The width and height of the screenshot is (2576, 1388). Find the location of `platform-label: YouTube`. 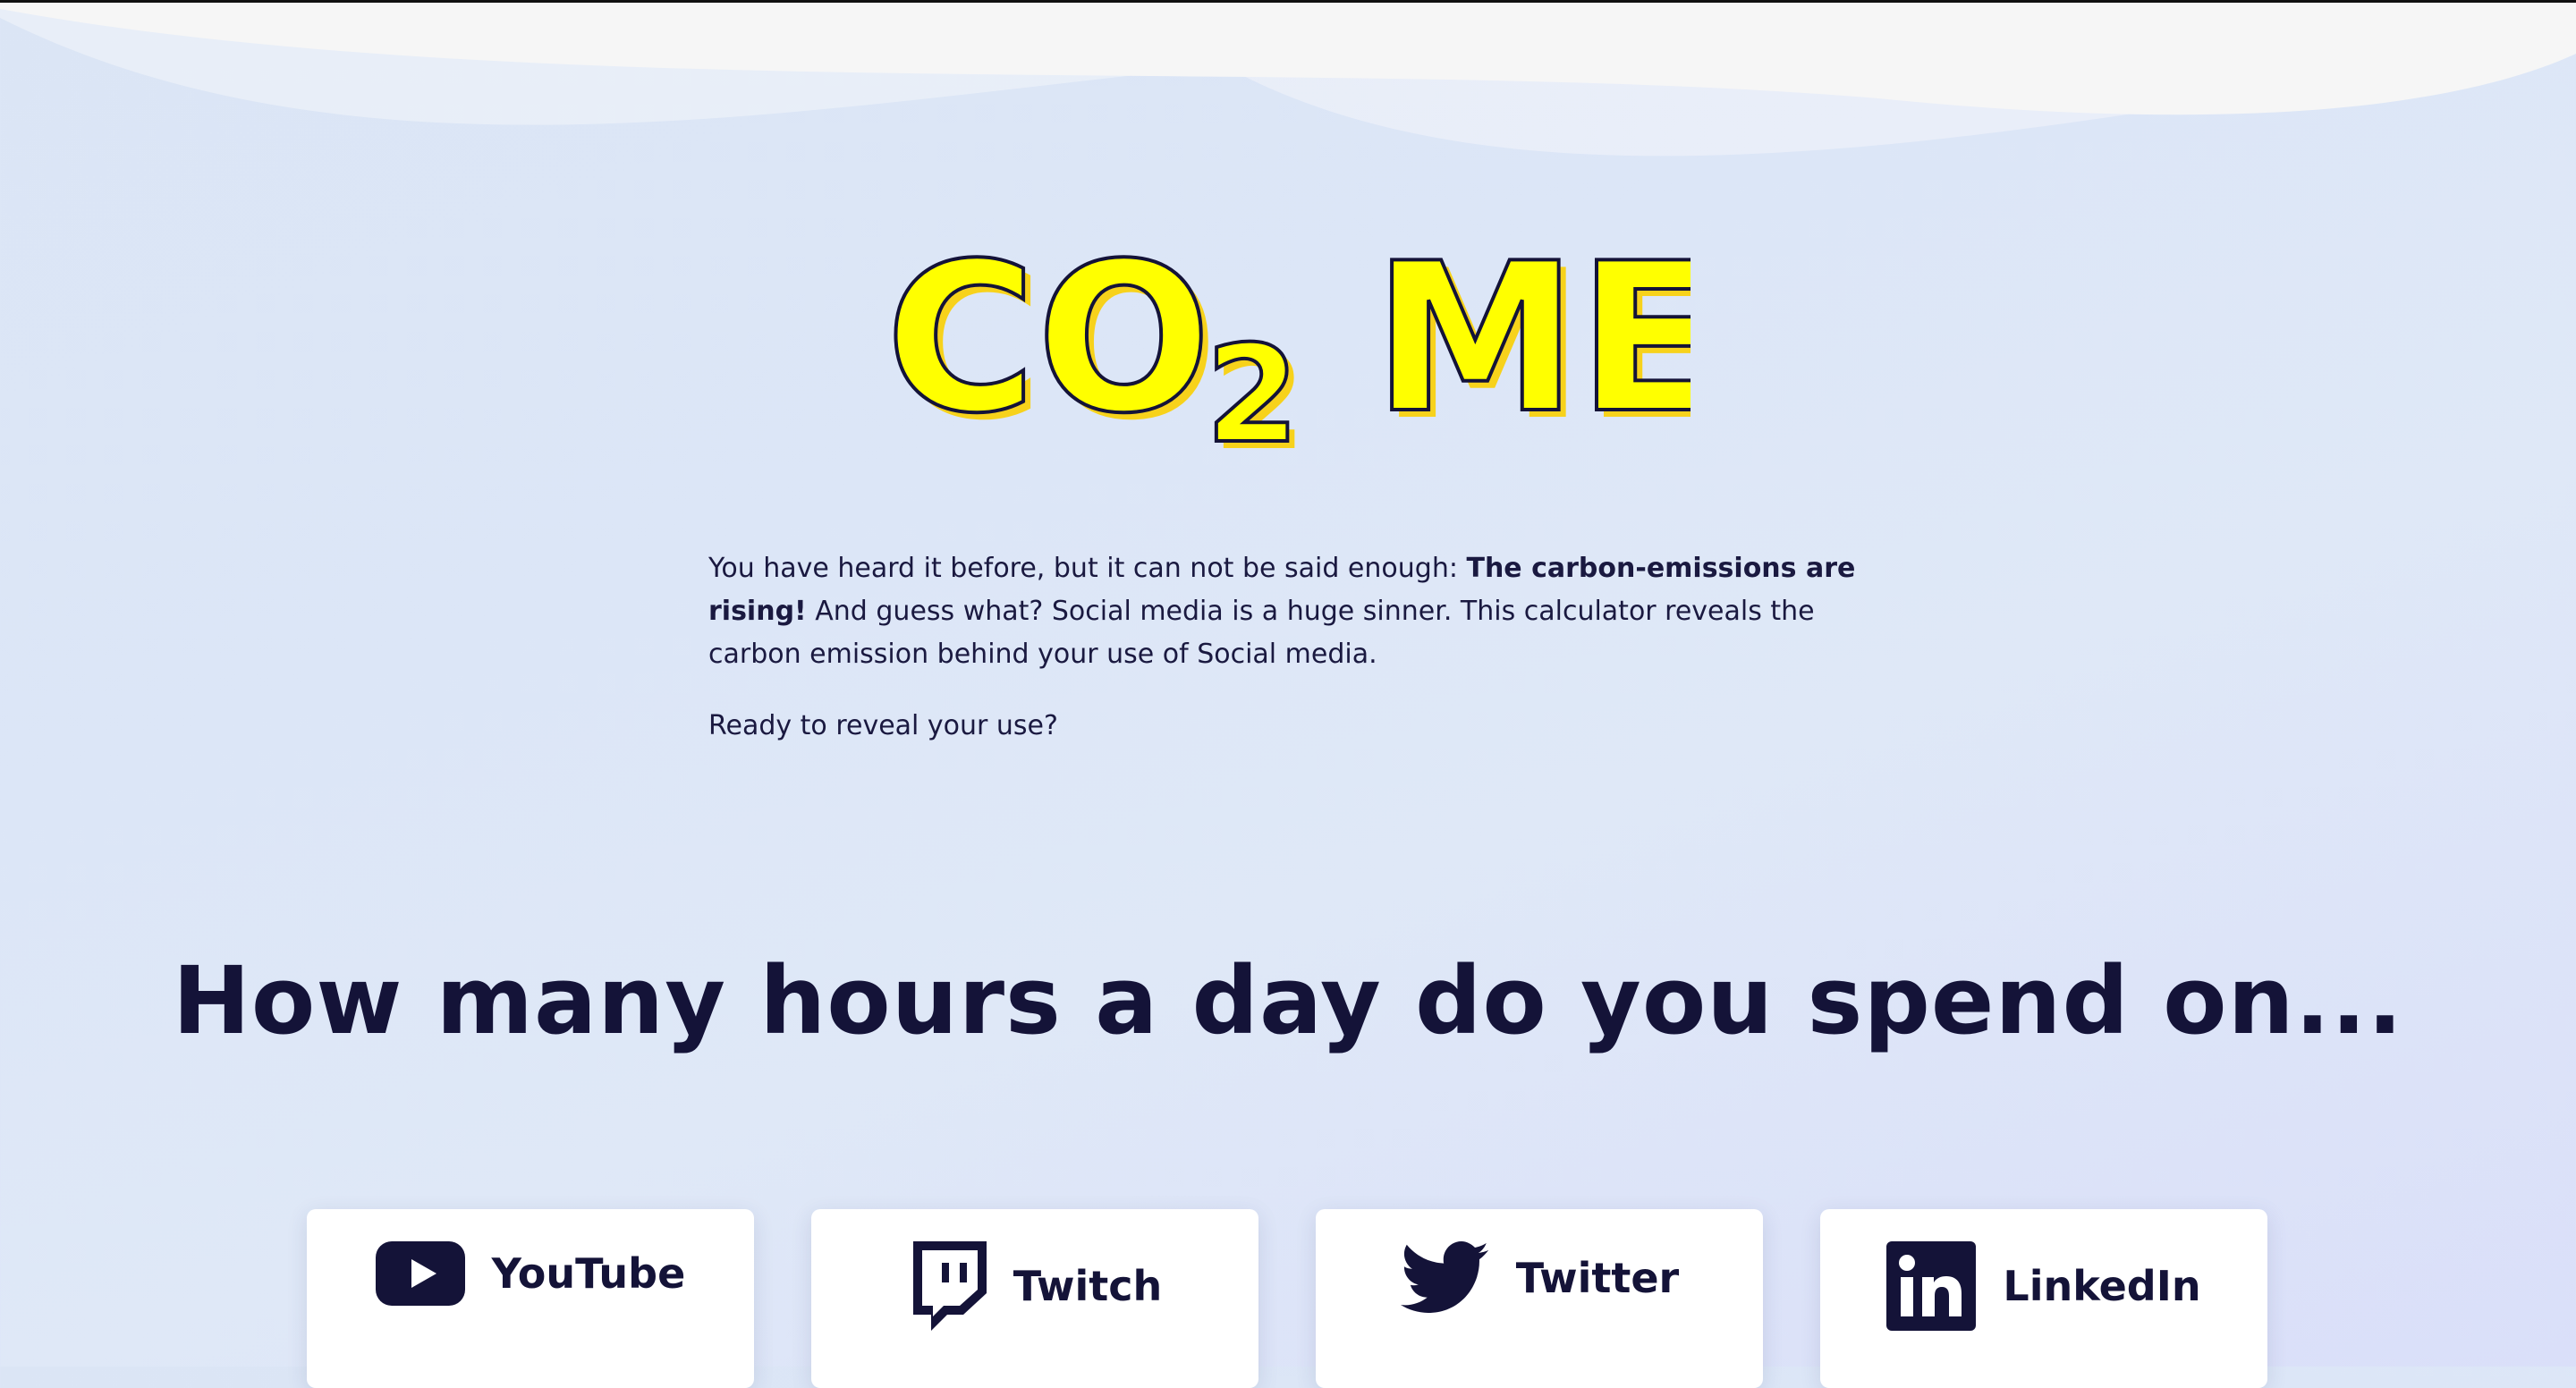

platform-label: YouTube is located at coordinates (588, 1274).